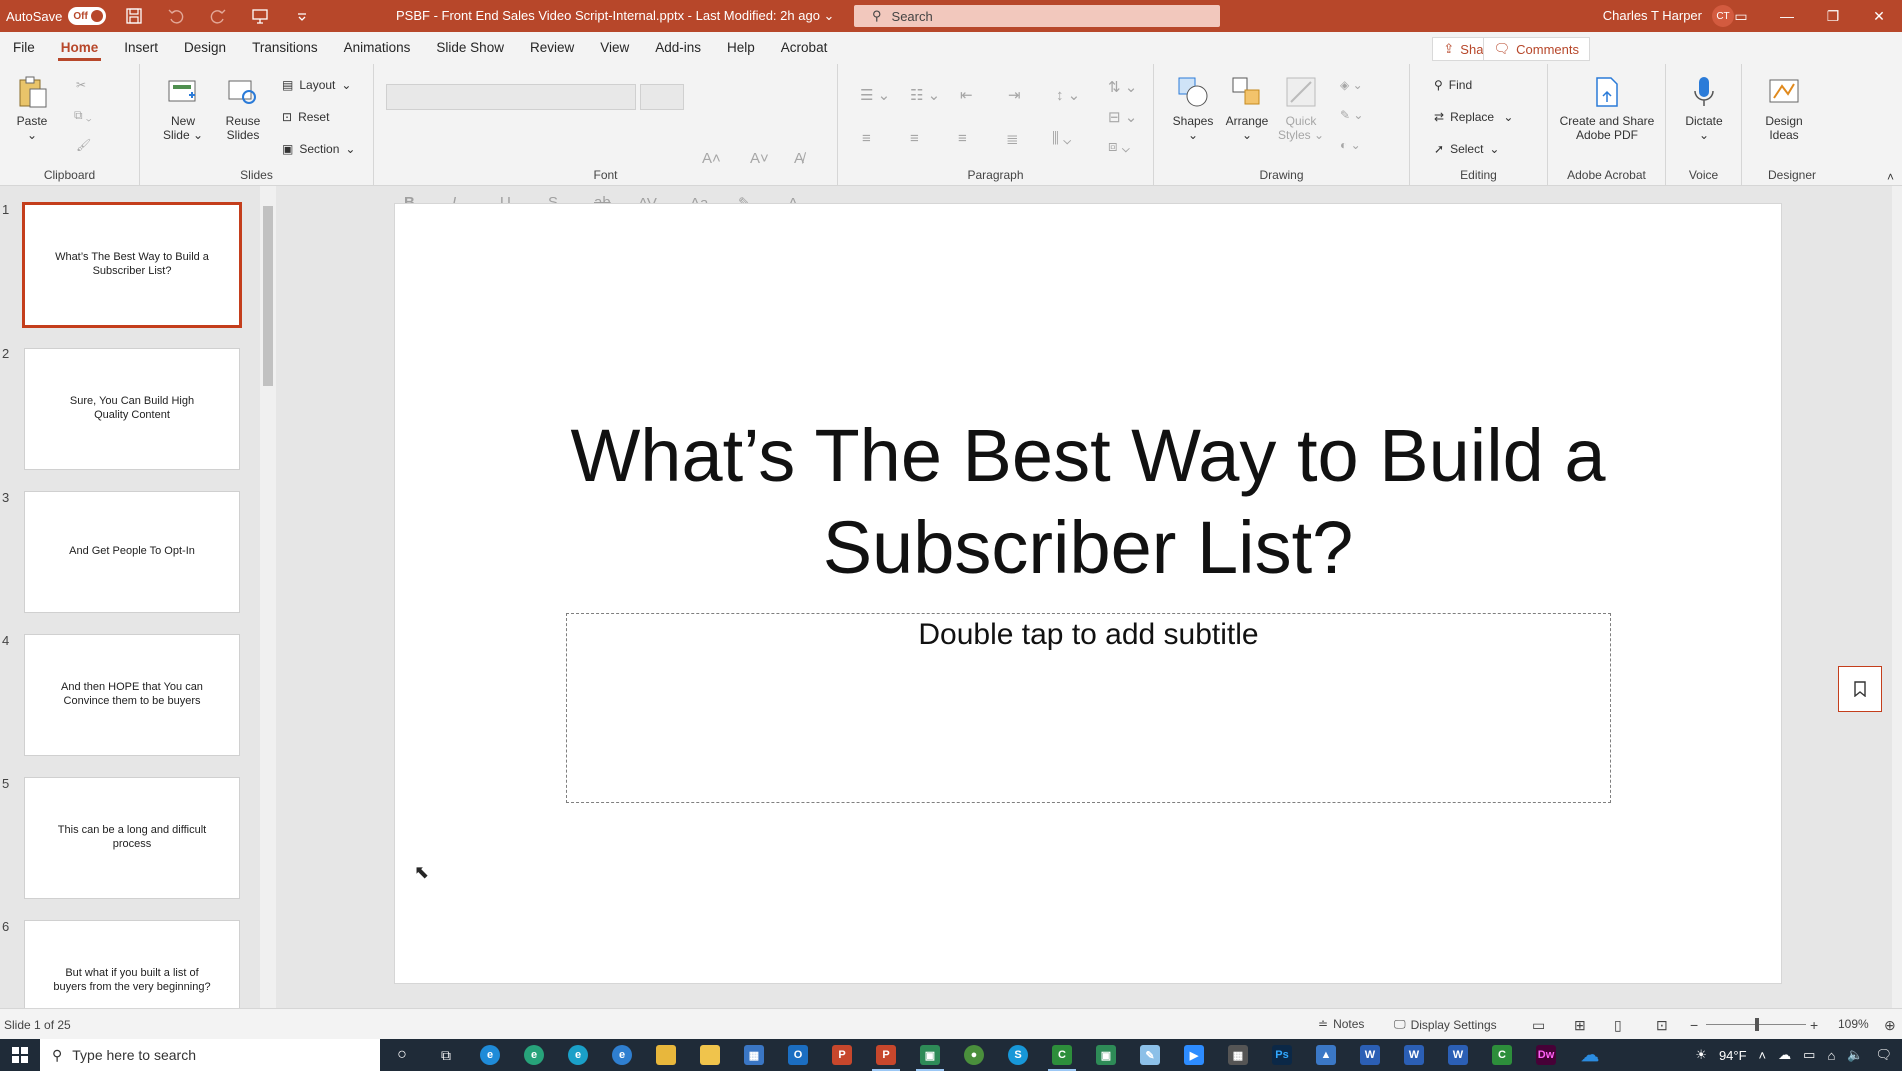  Describe the element at coordinates (1014, 95) in the screenshot. I see `increase-indent-icon: ⇥` at that location.